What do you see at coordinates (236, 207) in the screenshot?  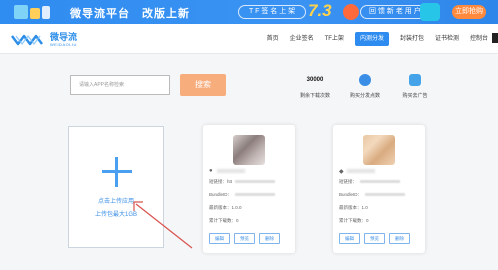 I see `version-value: 1.0.0` at bounding box center [236, 207].